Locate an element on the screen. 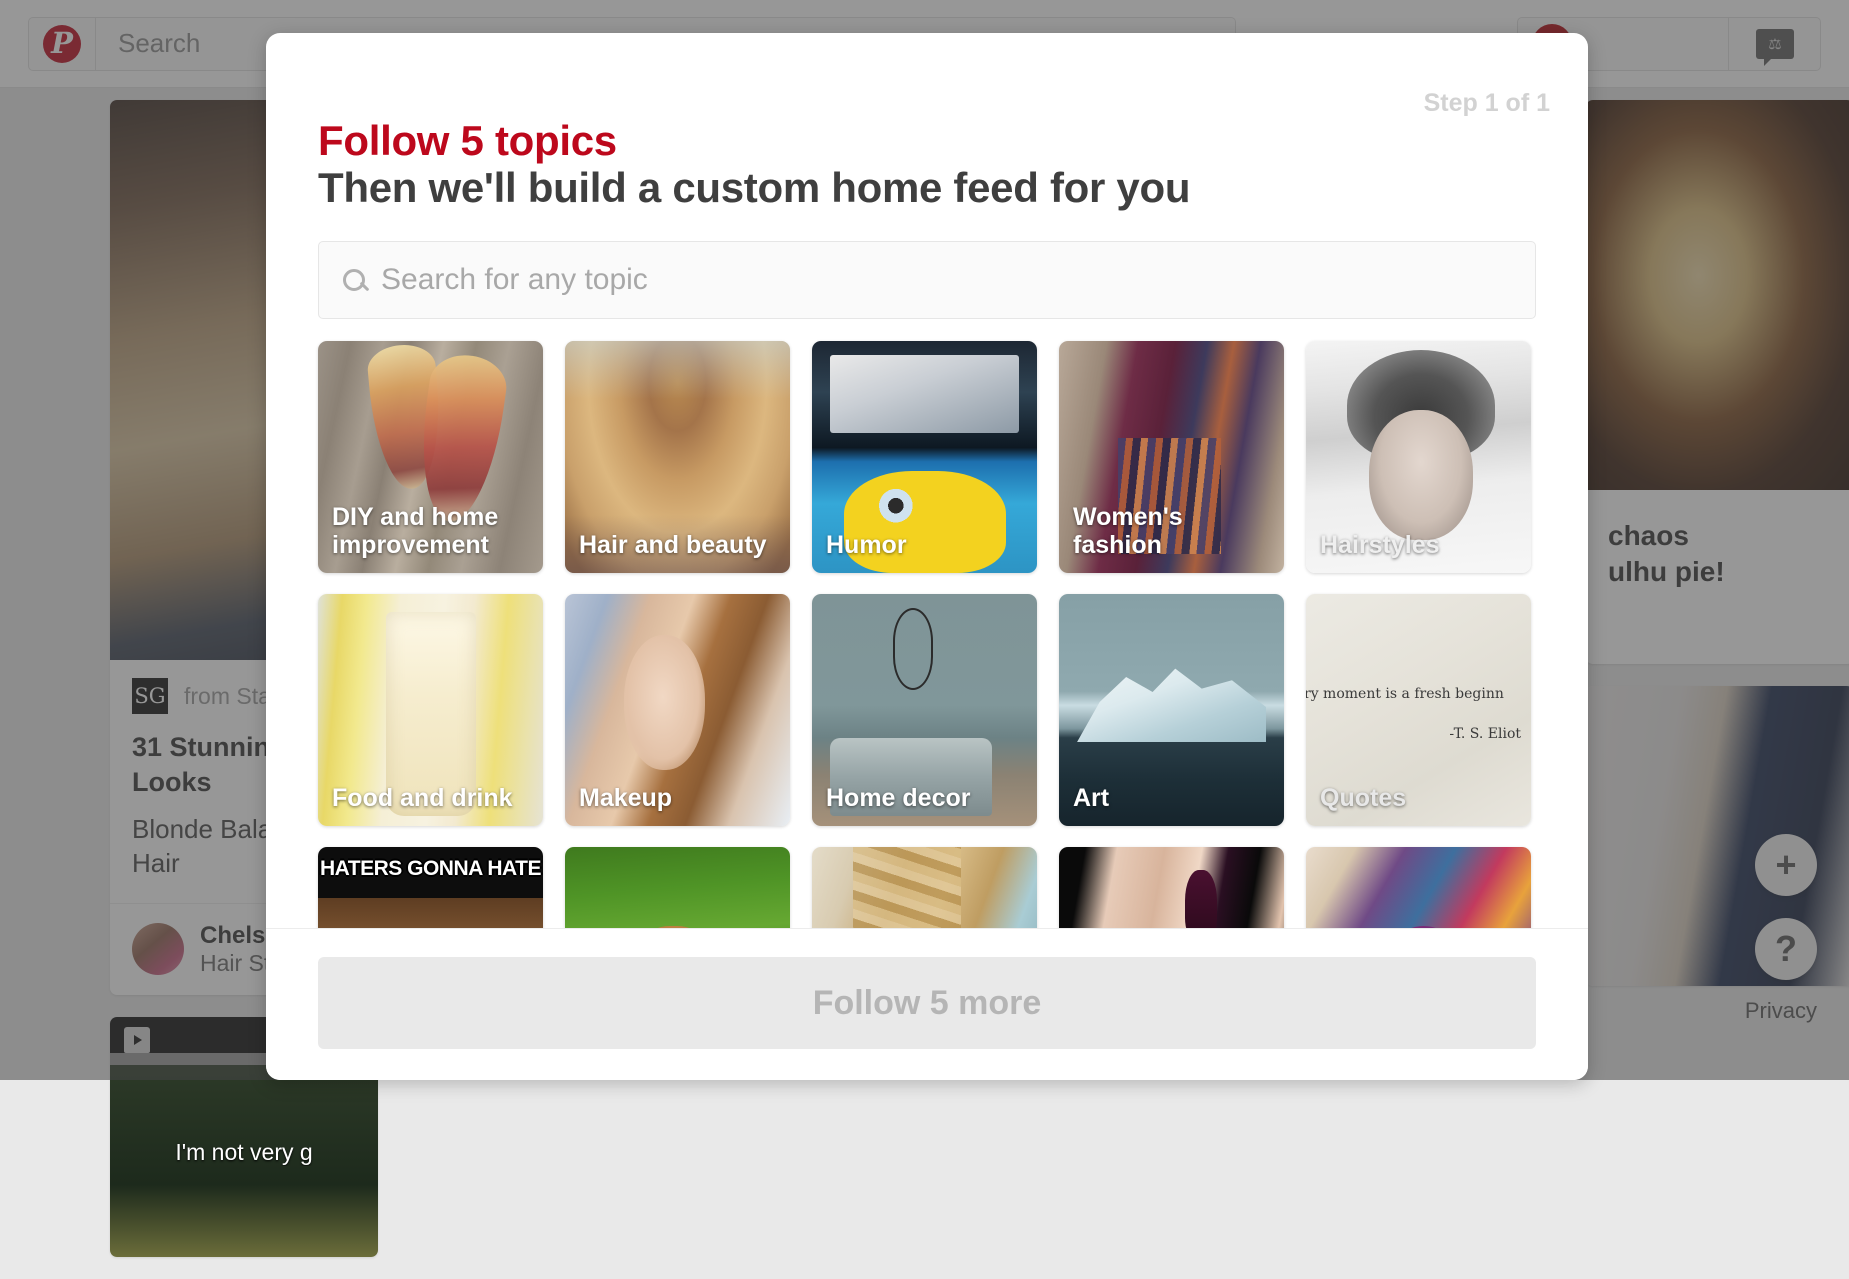 Image resolution: width=1849 pixels, height=1279 pixels. video-caption: I'm not very g is located at coordinates (244, 1152).